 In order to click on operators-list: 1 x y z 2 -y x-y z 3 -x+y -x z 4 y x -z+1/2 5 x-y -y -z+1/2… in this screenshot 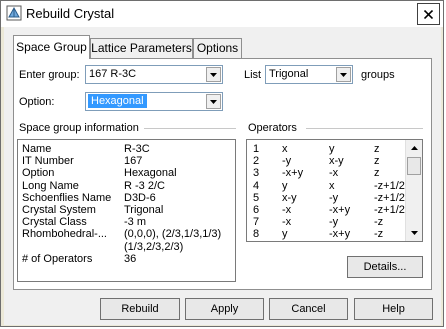, I will do `click(334, 190)`.